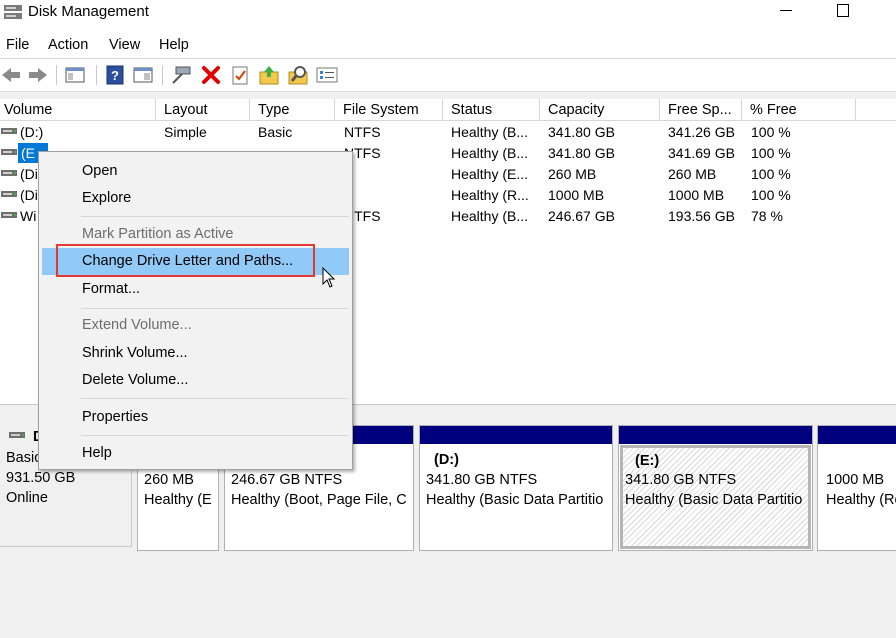  I want to click on forward-icon, so click(38, 75).